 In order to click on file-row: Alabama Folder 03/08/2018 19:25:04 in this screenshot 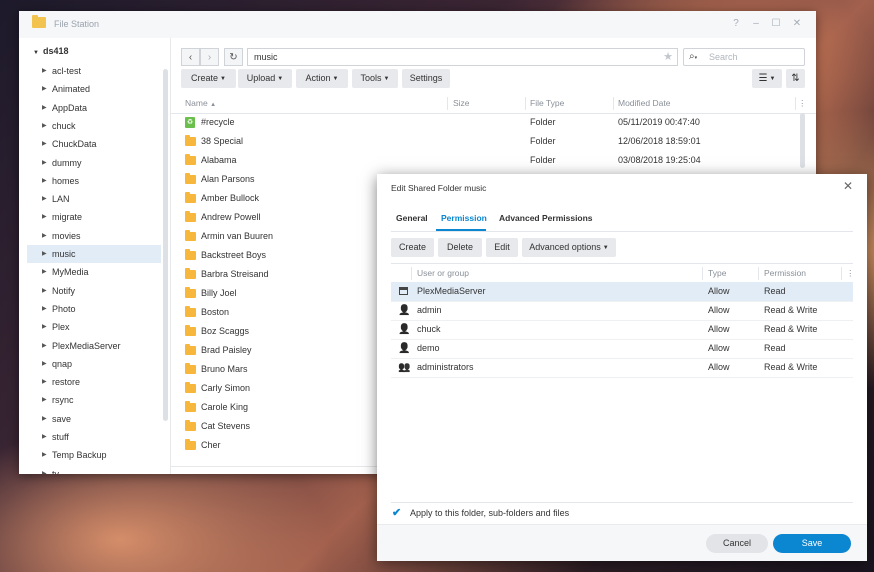, I will do `click(486, 160)`.